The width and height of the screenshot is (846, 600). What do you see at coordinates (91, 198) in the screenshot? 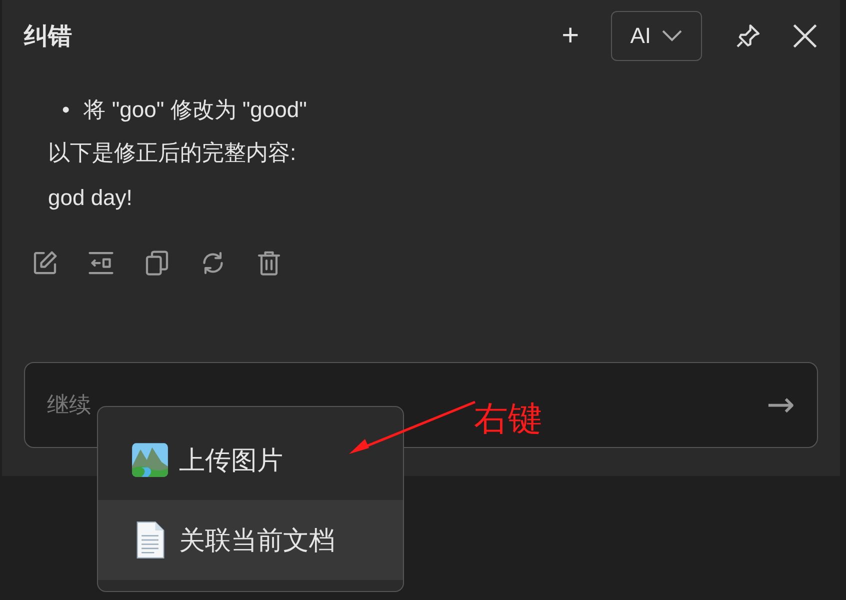
I see `message-text: god day!` at bounding box center [91, 198].